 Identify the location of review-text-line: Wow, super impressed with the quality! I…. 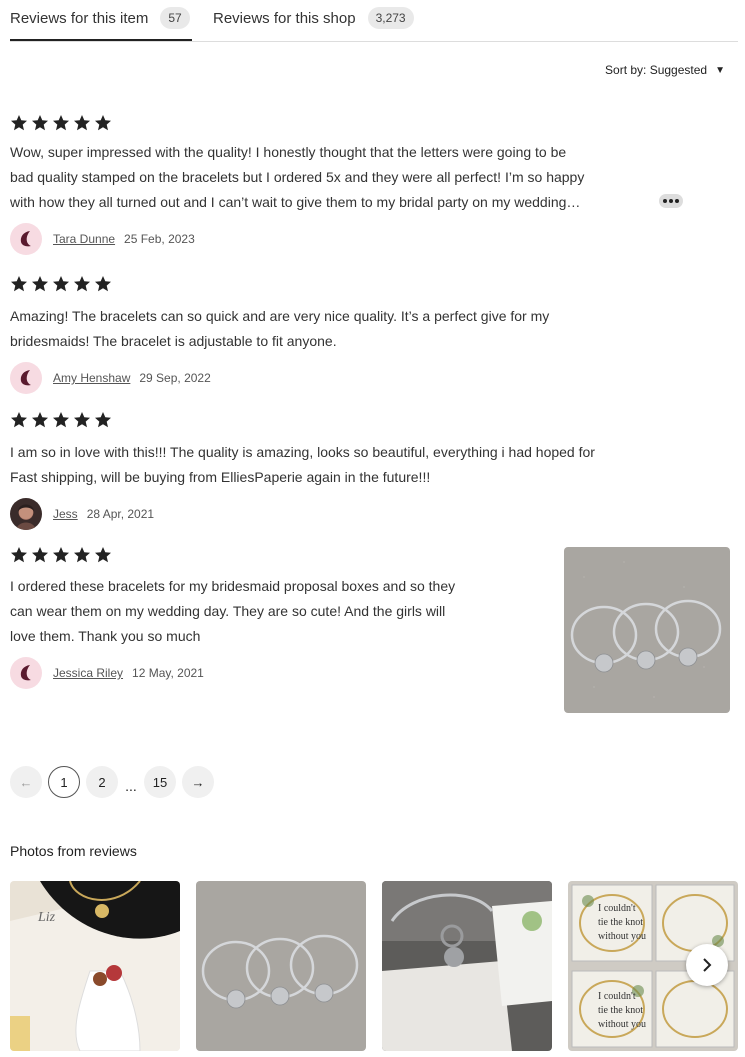
(288, 152).